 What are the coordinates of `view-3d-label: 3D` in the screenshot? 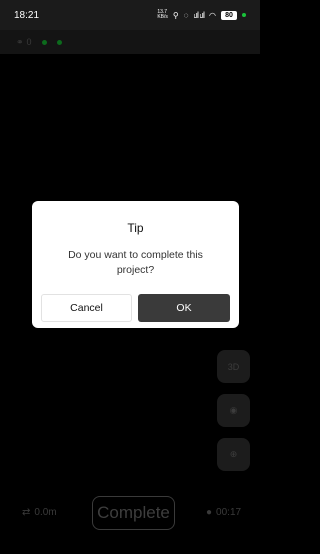 It's located at (233, 366).